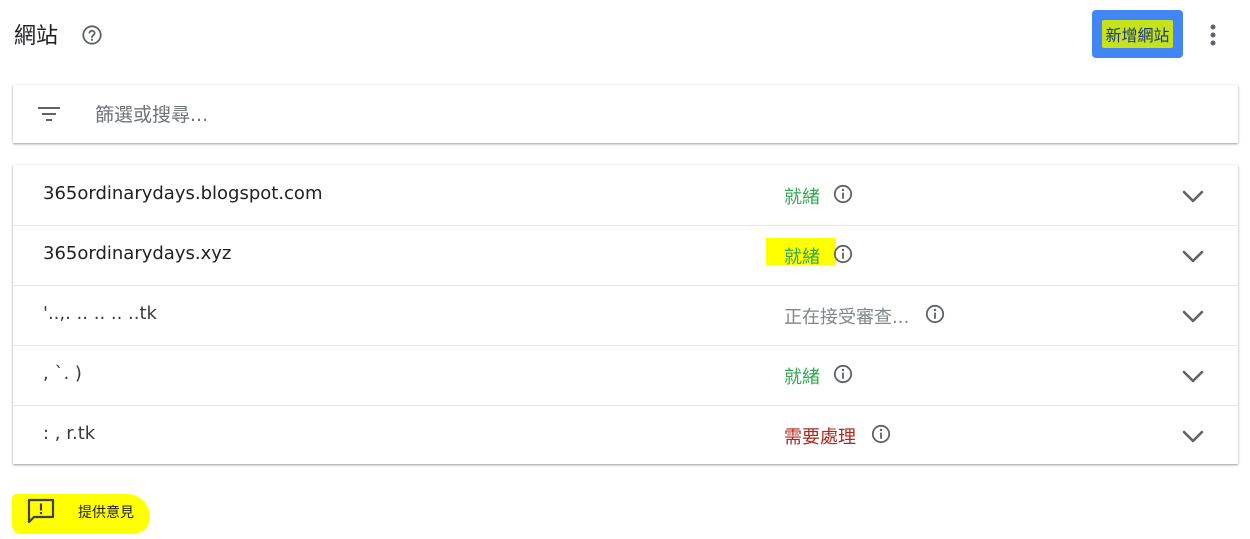 This screenshot has height=539, width=1250. What do you see at coordinates (92, 35) in the screenshot?
I see `help-icon` at bounding box center [92, 35].